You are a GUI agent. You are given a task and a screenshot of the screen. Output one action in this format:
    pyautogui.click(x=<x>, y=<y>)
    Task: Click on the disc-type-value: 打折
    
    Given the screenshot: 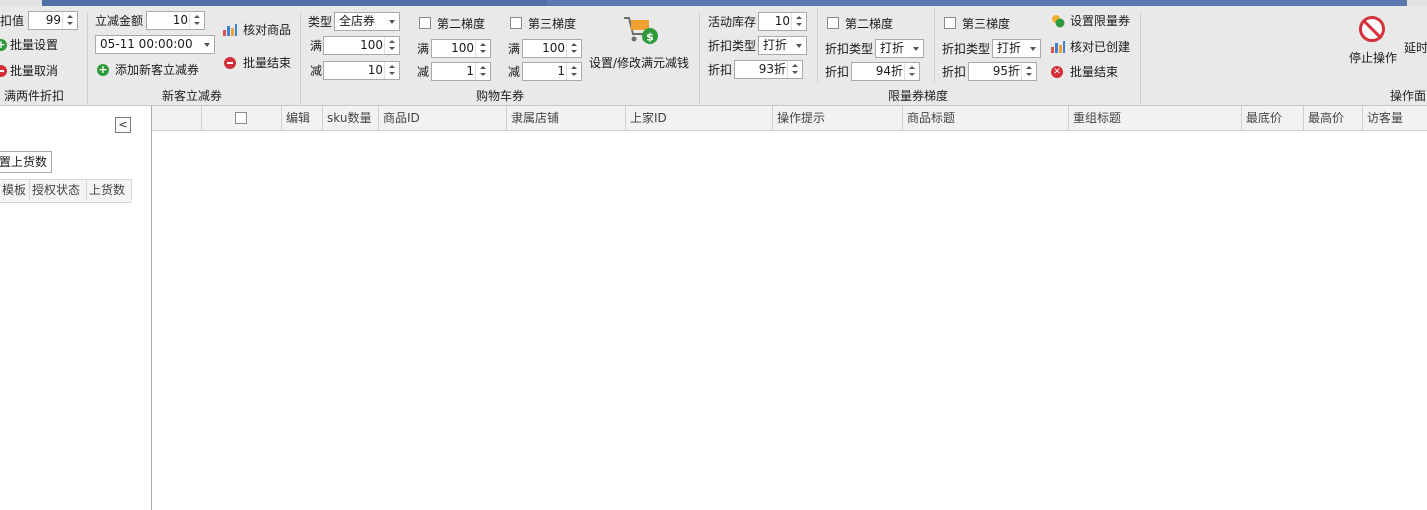 What is the action you would take?
    pyautogui.click(x=775, y=45)
    